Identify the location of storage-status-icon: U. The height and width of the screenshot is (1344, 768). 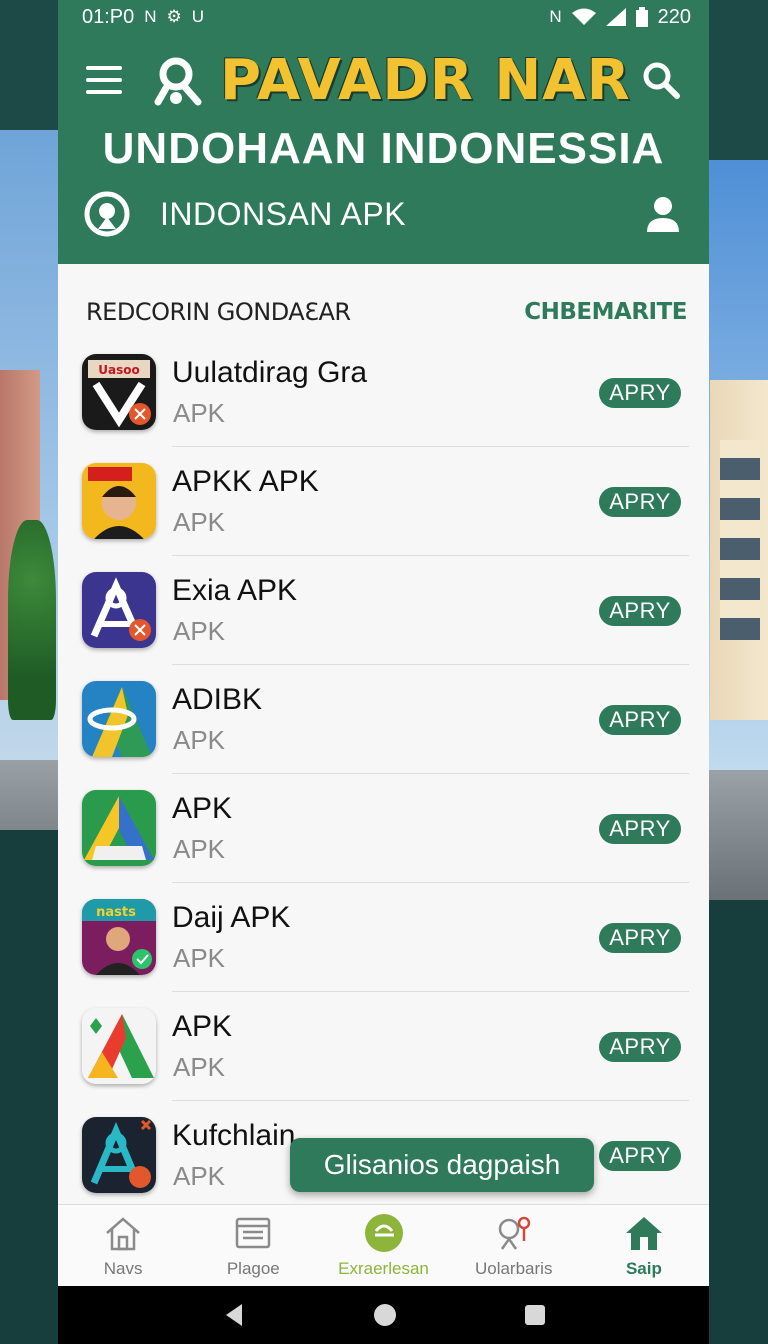
(198, 16).